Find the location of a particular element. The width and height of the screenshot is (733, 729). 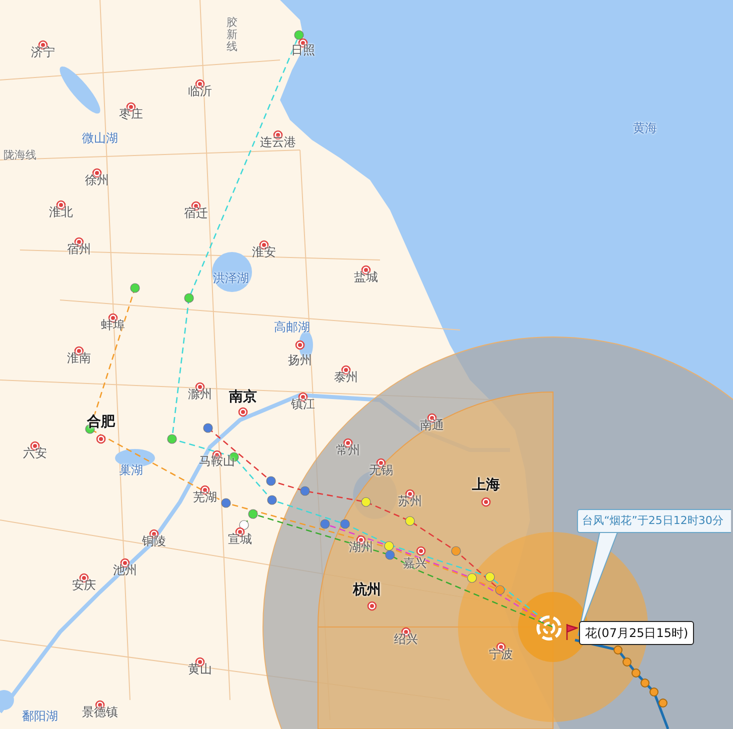

city-label: 南通 is located at coordinates (432, 425).